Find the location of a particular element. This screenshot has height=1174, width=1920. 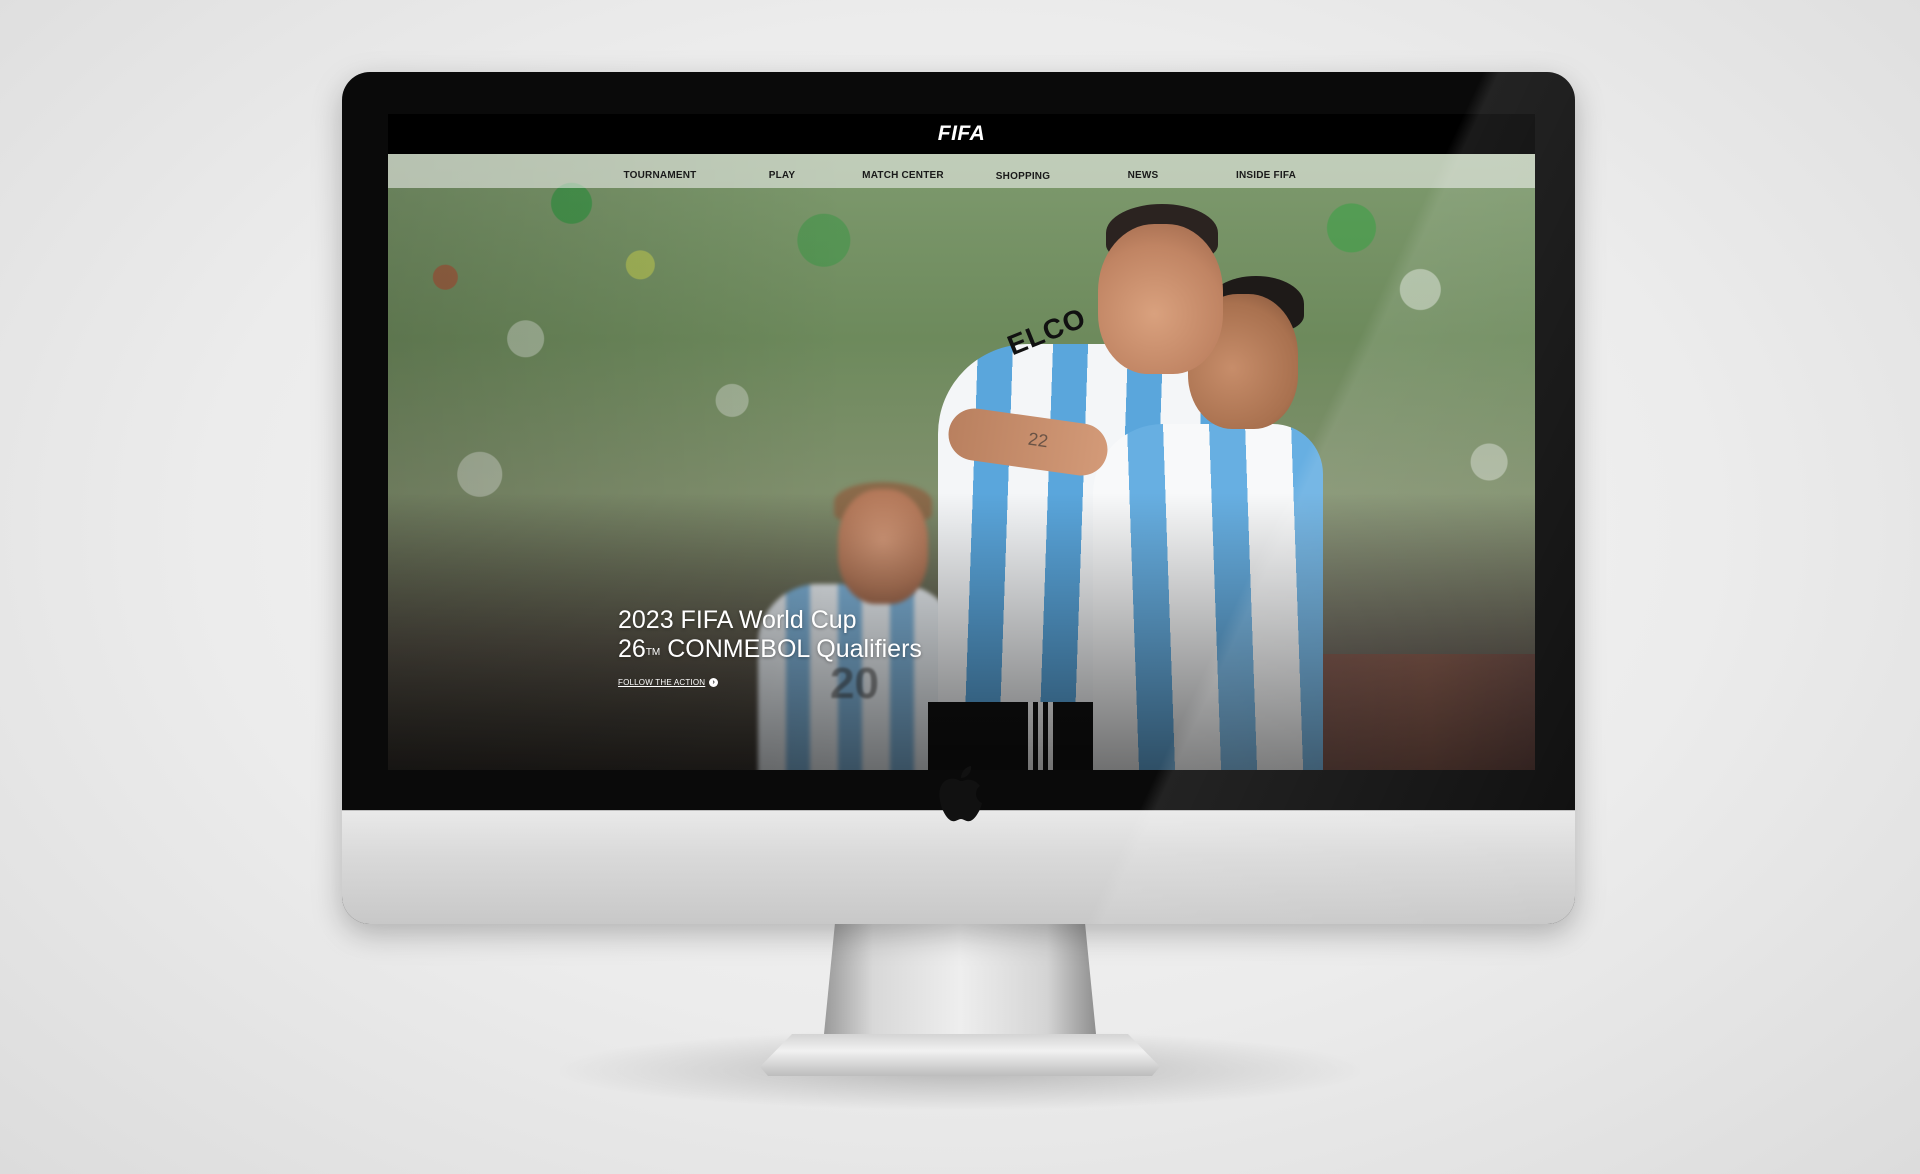

arm-tattoo: 22 is located at coordinates (1038, 440).